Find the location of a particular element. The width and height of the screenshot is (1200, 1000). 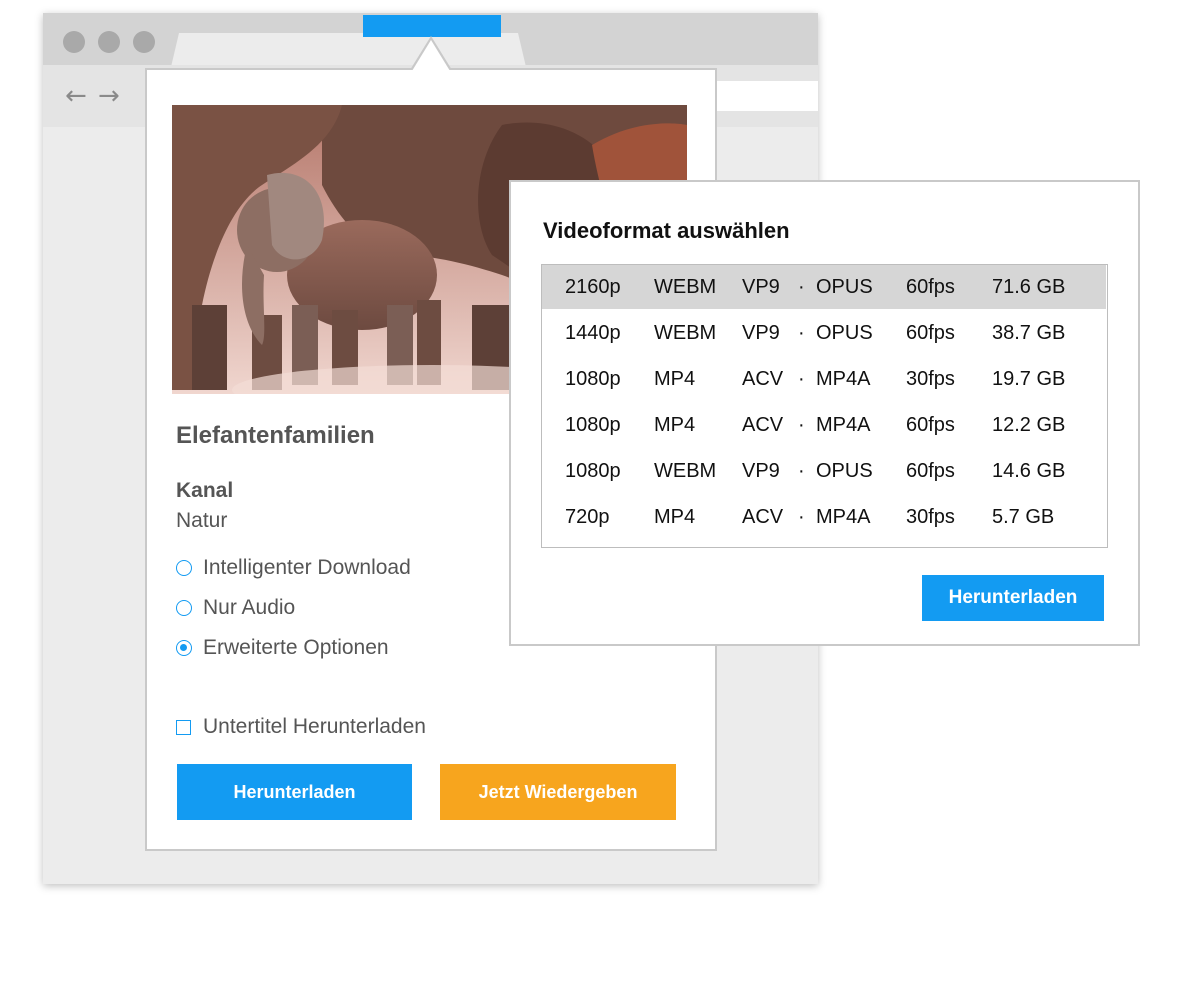

format-row: 1080p MP4 ACV · MP4A 30fps 19.7 GB is located at coordinates (824, 379).